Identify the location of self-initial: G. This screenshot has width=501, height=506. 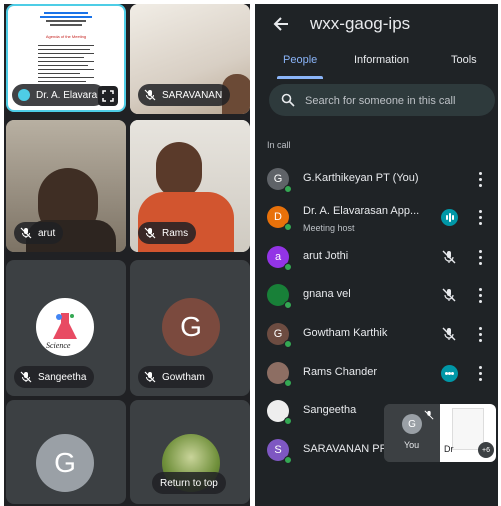
(412, 424).